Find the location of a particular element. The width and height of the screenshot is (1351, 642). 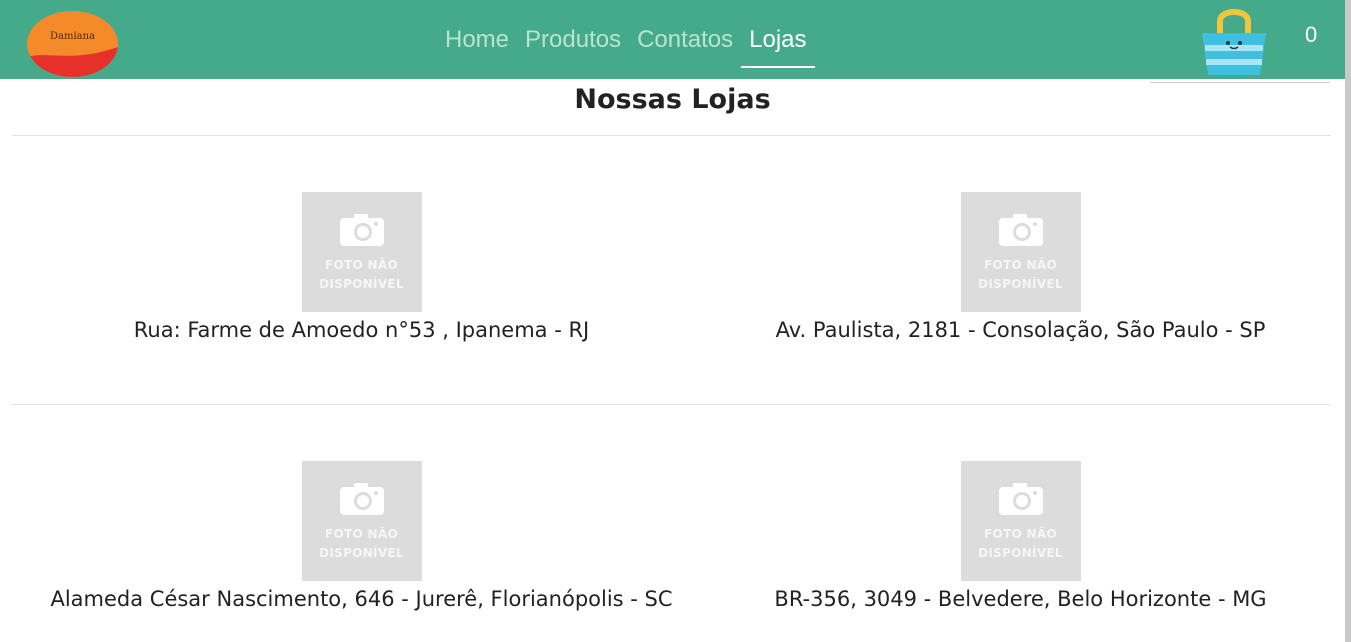

nav-link-produtos: Produtos is located at coordinates (573, 46).